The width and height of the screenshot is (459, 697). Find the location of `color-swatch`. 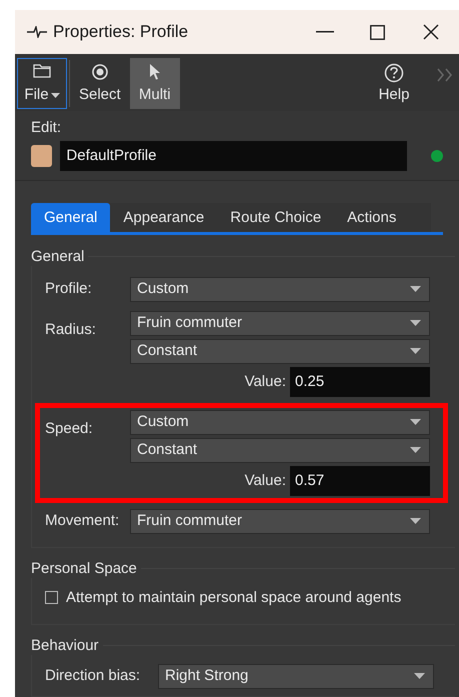

color-swatch is located at coordinates (41, 156).